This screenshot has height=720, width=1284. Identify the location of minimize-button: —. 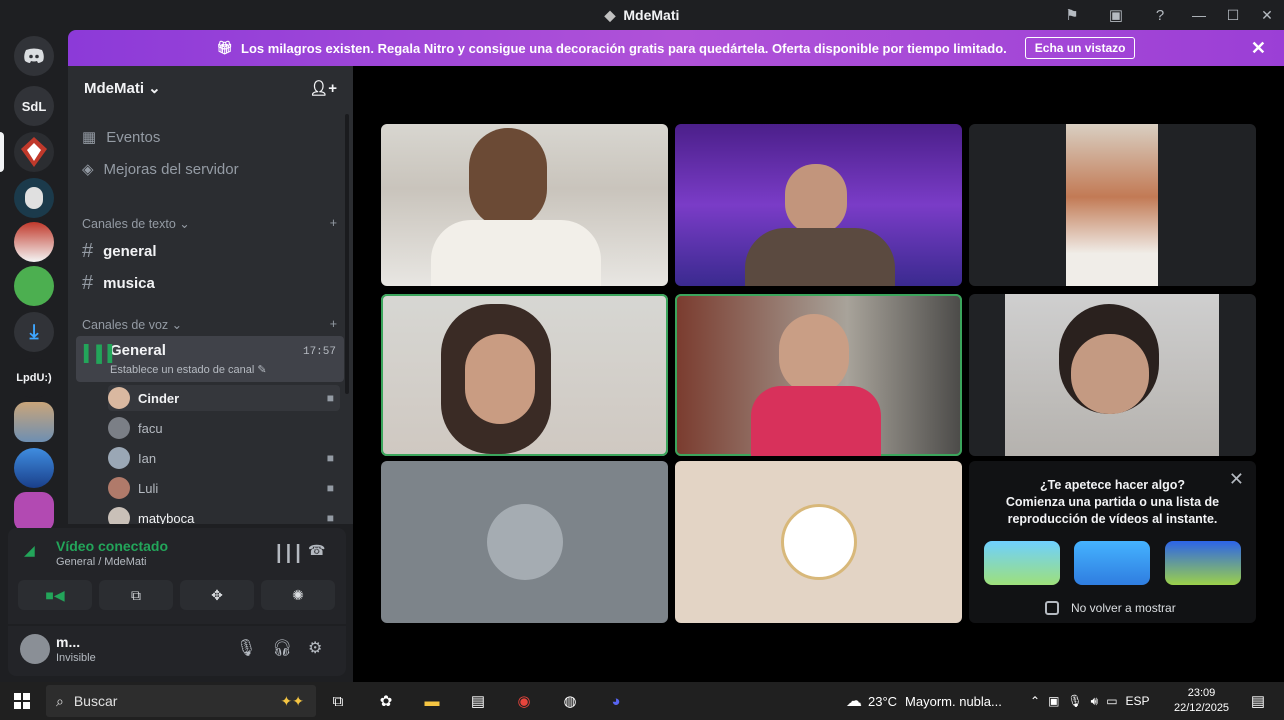
(1199, 15).